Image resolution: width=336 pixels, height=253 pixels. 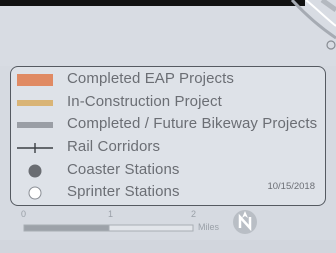 I want to click on legend-item-label: Completed / Future Bikeway Projects, so click(x=192, y=123).